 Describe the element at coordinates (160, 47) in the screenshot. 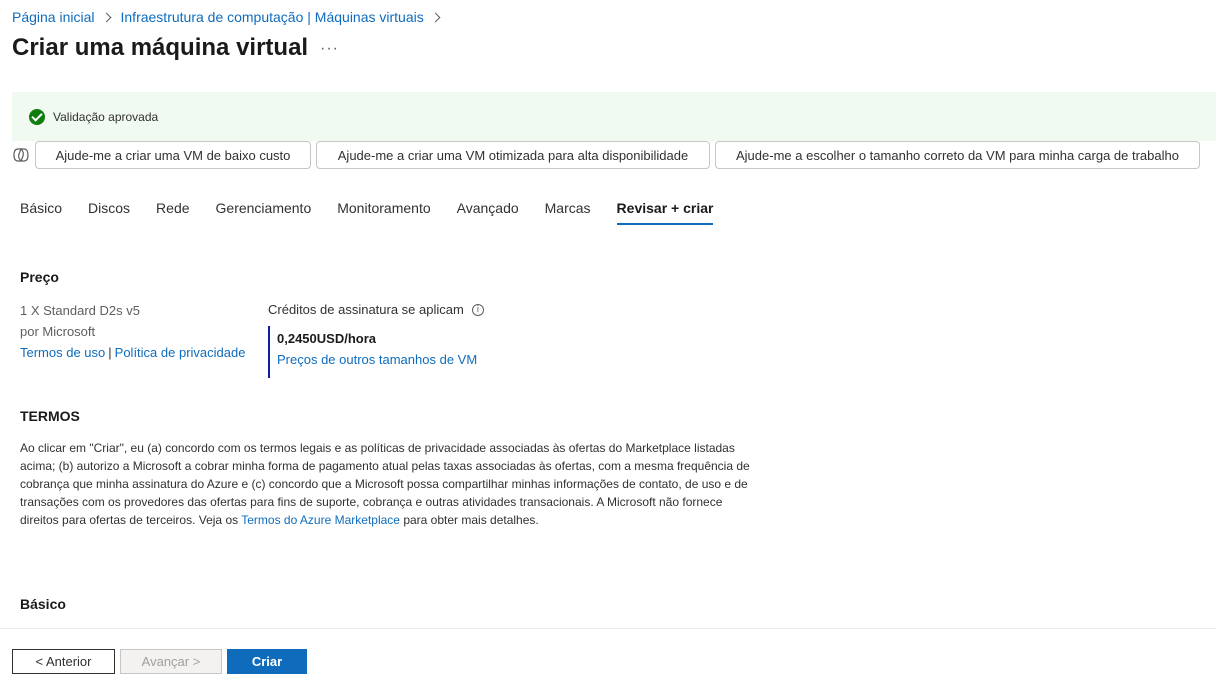

I see `page-title: Criar uma máquina virtual` at that location.